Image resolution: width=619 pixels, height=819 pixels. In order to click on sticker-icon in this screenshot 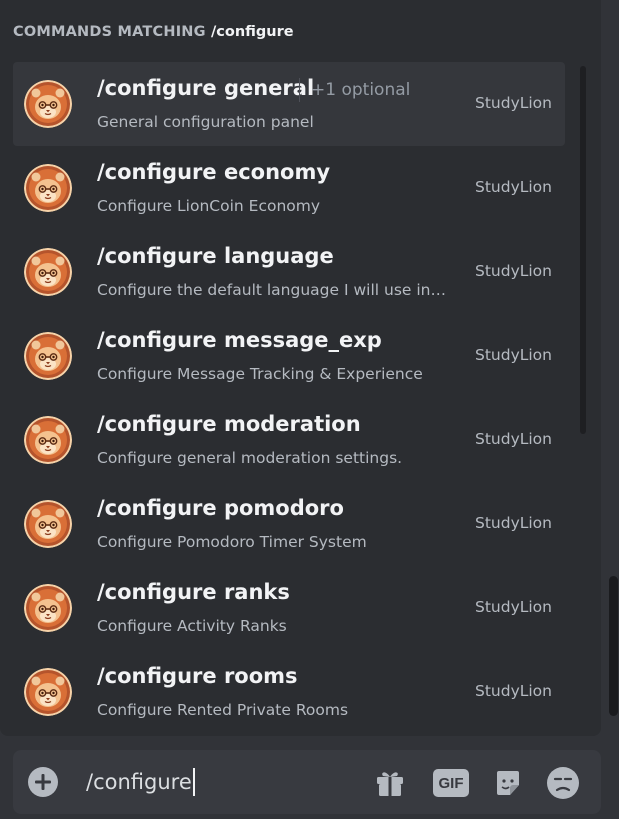, I will do `click(508, 783)`.